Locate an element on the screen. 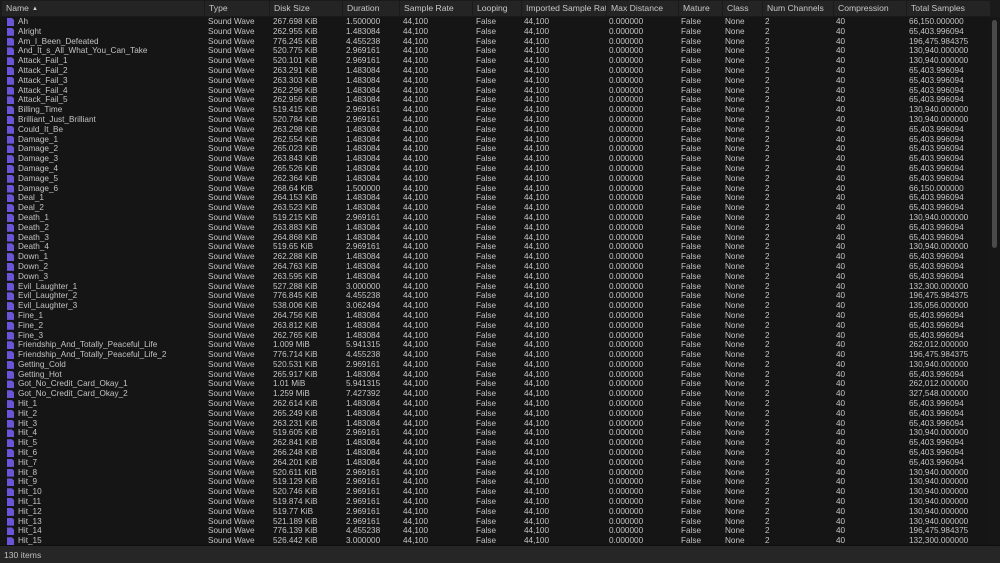 Image resolution: width=1000 pixels, height=563 pixels. cell-disk-size: 262.765 KiB is located at coordinates (295, 335).